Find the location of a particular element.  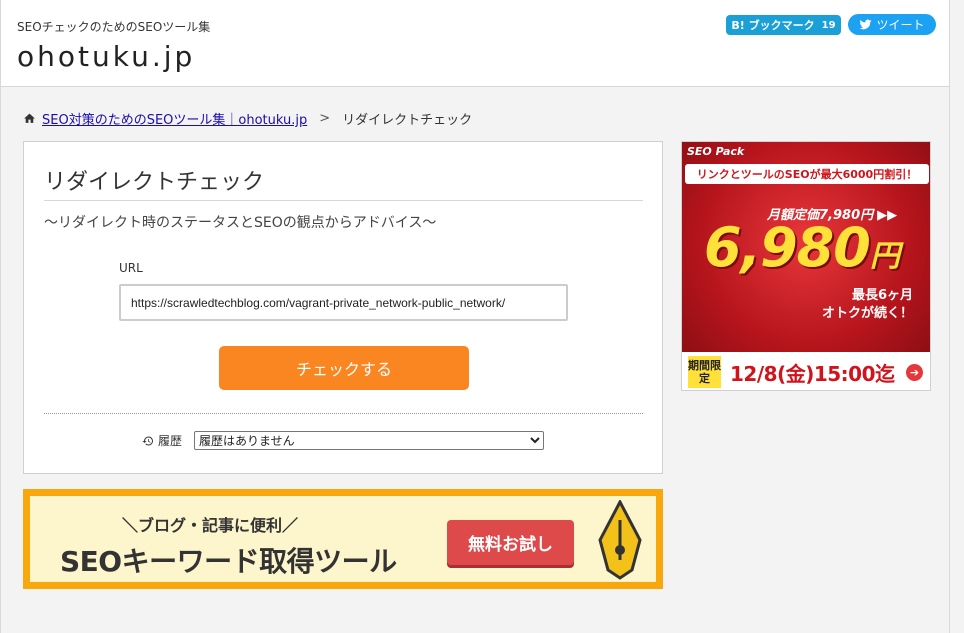

fountain-pen-icon is located at coordinates (620, 540).